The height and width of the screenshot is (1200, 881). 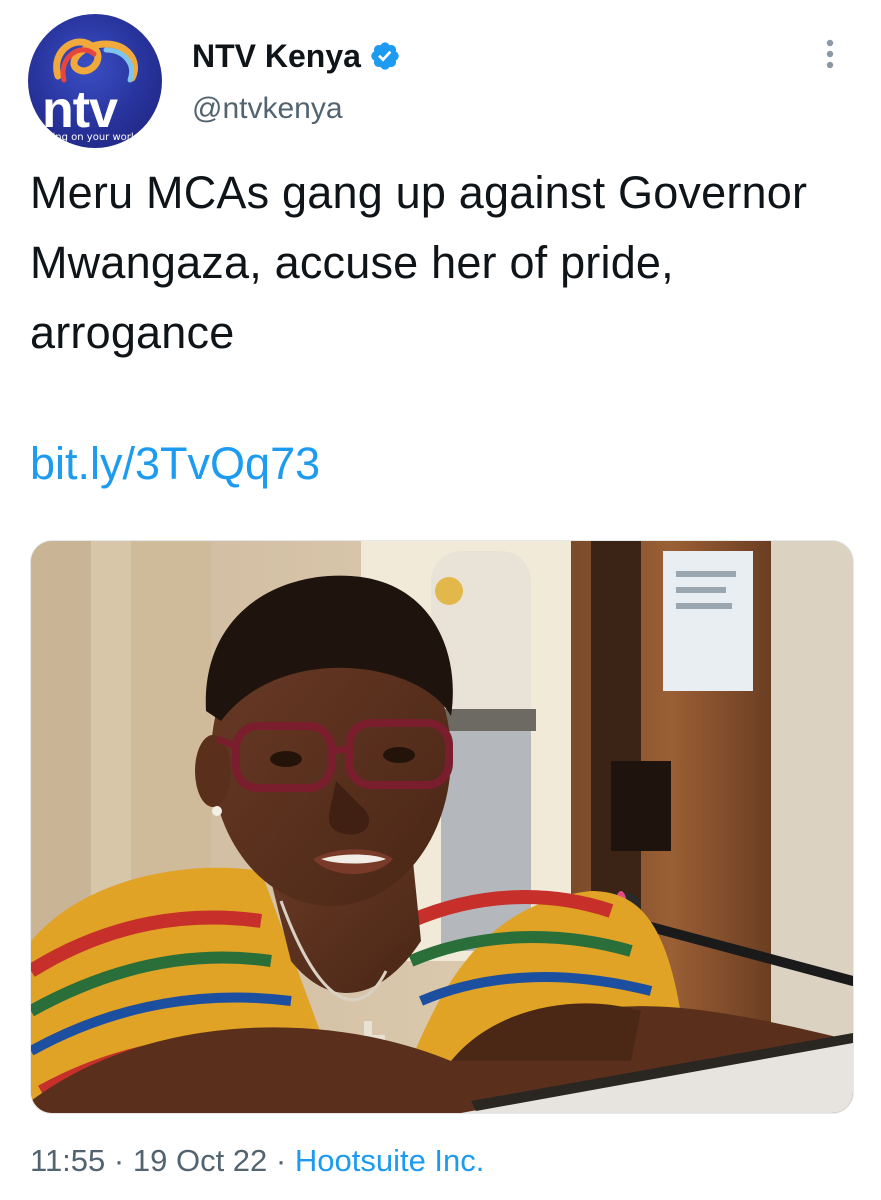 I want to click on avatar-tagline: turning on your world, so click(x=86, y=137).